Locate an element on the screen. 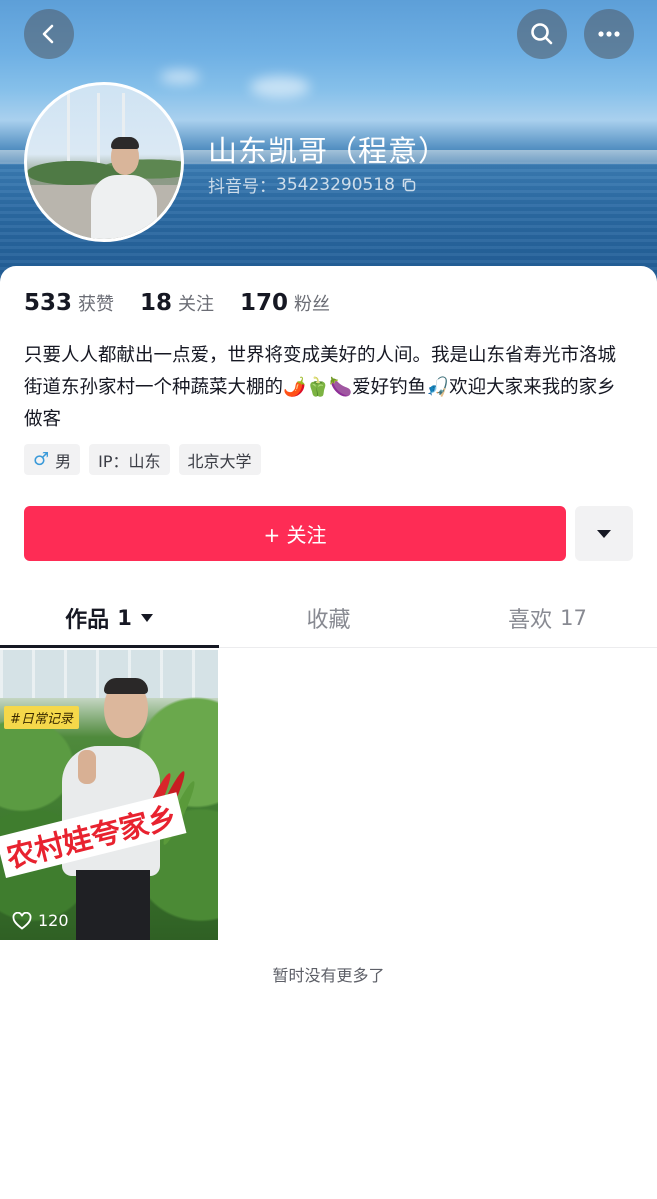  douyin-id: 抖音号： 35423290518 is located at coordinates (312, 184).